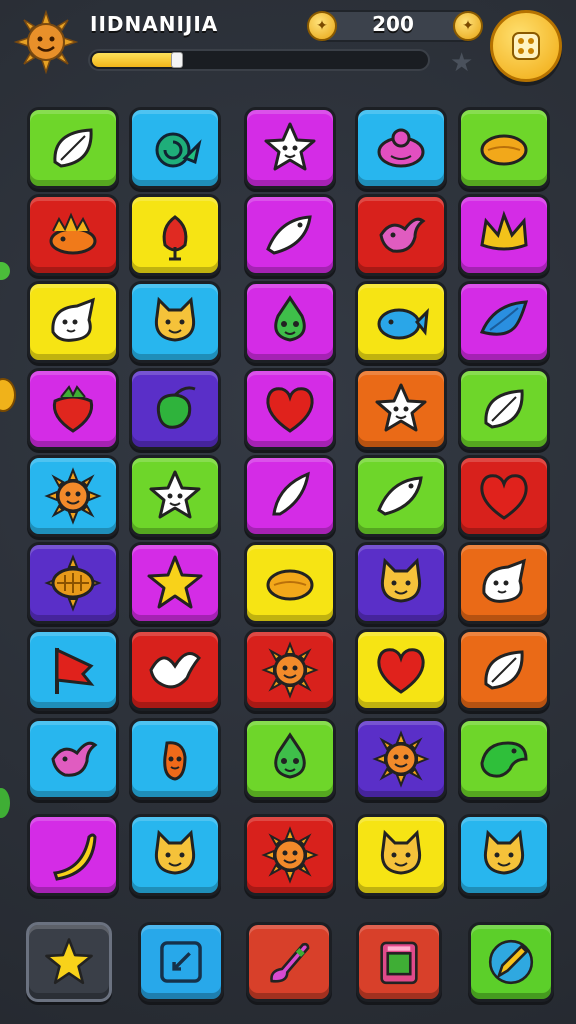 Image resolution: width=576 pixels, height=1024 pixels. I want to click on dino-icon, so click(504, 759).